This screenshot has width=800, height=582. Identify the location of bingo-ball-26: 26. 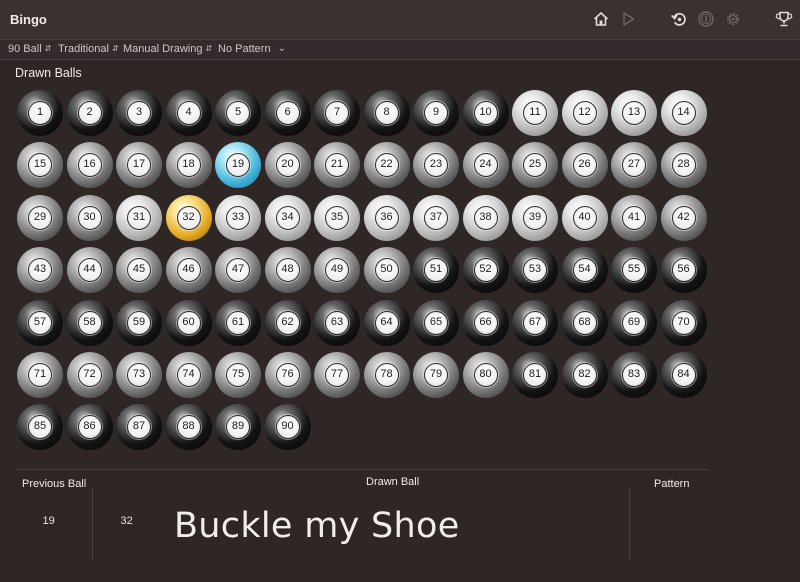
(584, 165).